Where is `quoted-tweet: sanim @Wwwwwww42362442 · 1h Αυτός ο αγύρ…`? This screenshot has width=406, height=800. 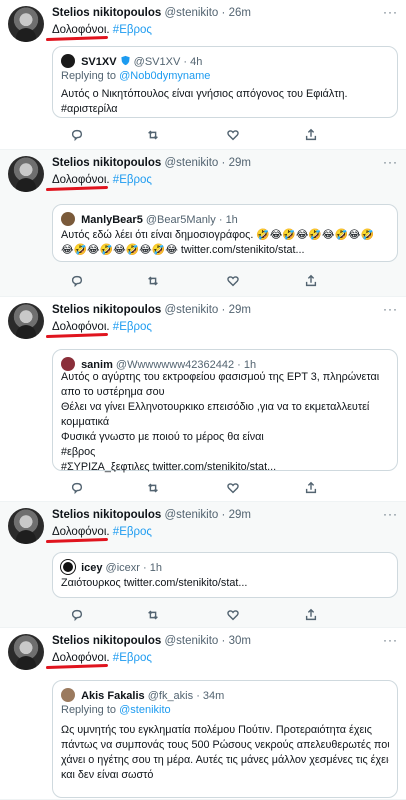
quoted-tweet: sanim @Wwwwwww42362442 · 1h Αυτός ο αγύρ… is located at coordinates (225, 411).